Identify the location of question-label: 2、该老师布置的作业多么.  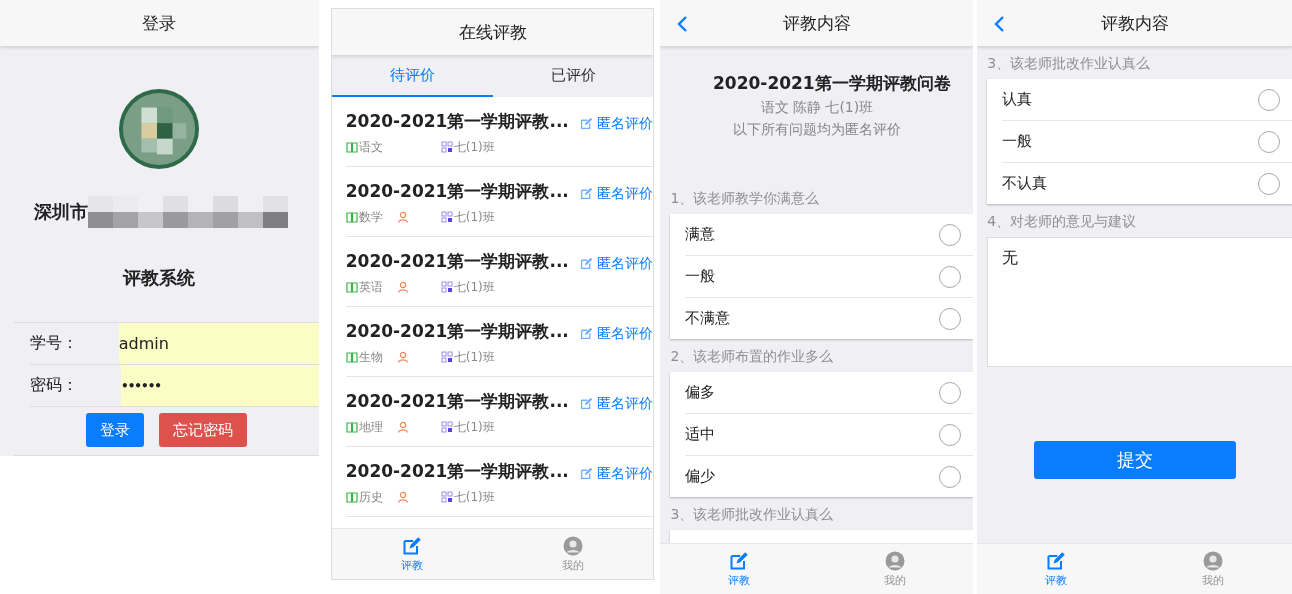
(752, 356).